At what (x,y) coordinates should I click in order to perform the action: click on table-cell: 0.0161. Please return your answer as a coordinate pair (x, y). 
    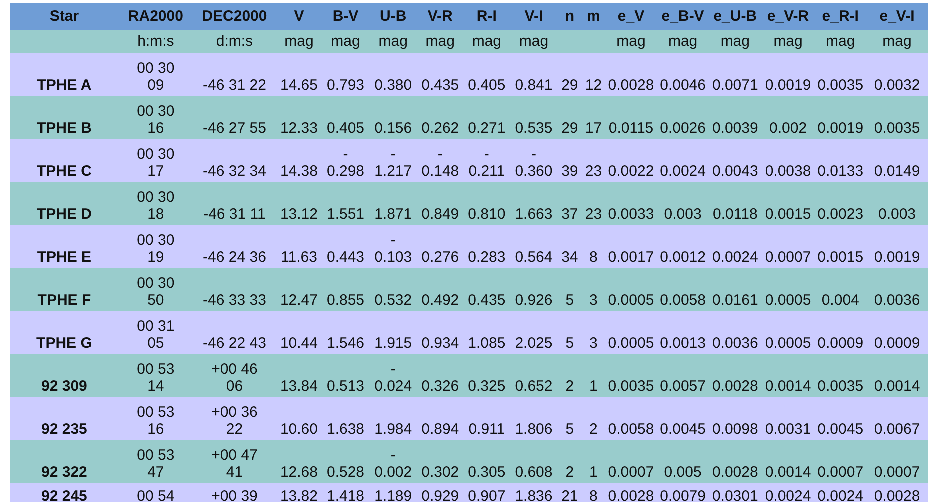
    Looking at the image, I should click on (735, 289).